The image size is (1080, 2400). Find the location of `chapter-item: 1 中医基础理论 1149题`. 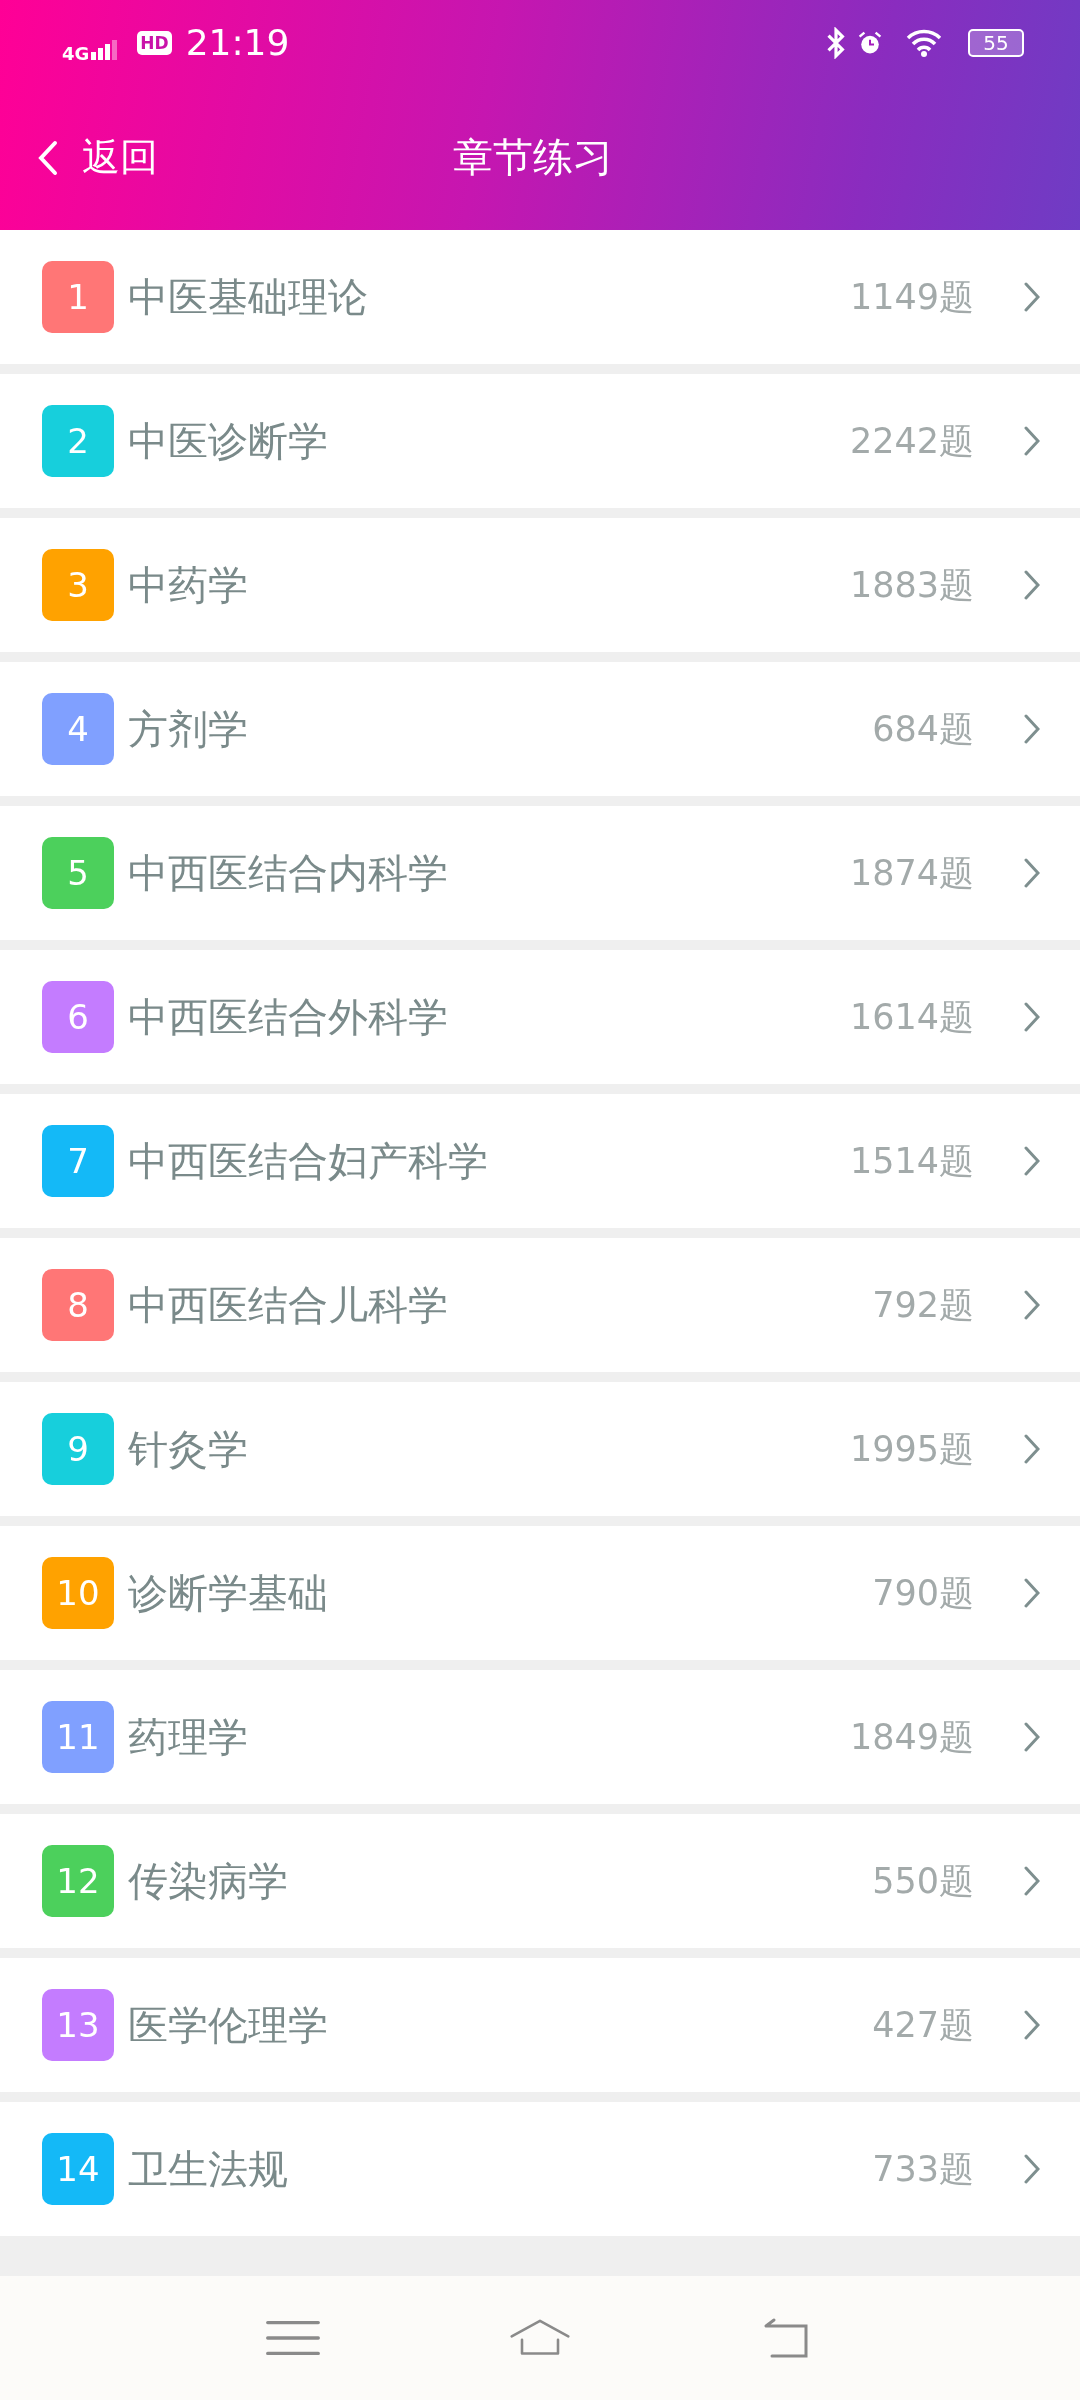

chapter-item: 1 中医基础理论 1149题 is located at coordinates (540, 297).